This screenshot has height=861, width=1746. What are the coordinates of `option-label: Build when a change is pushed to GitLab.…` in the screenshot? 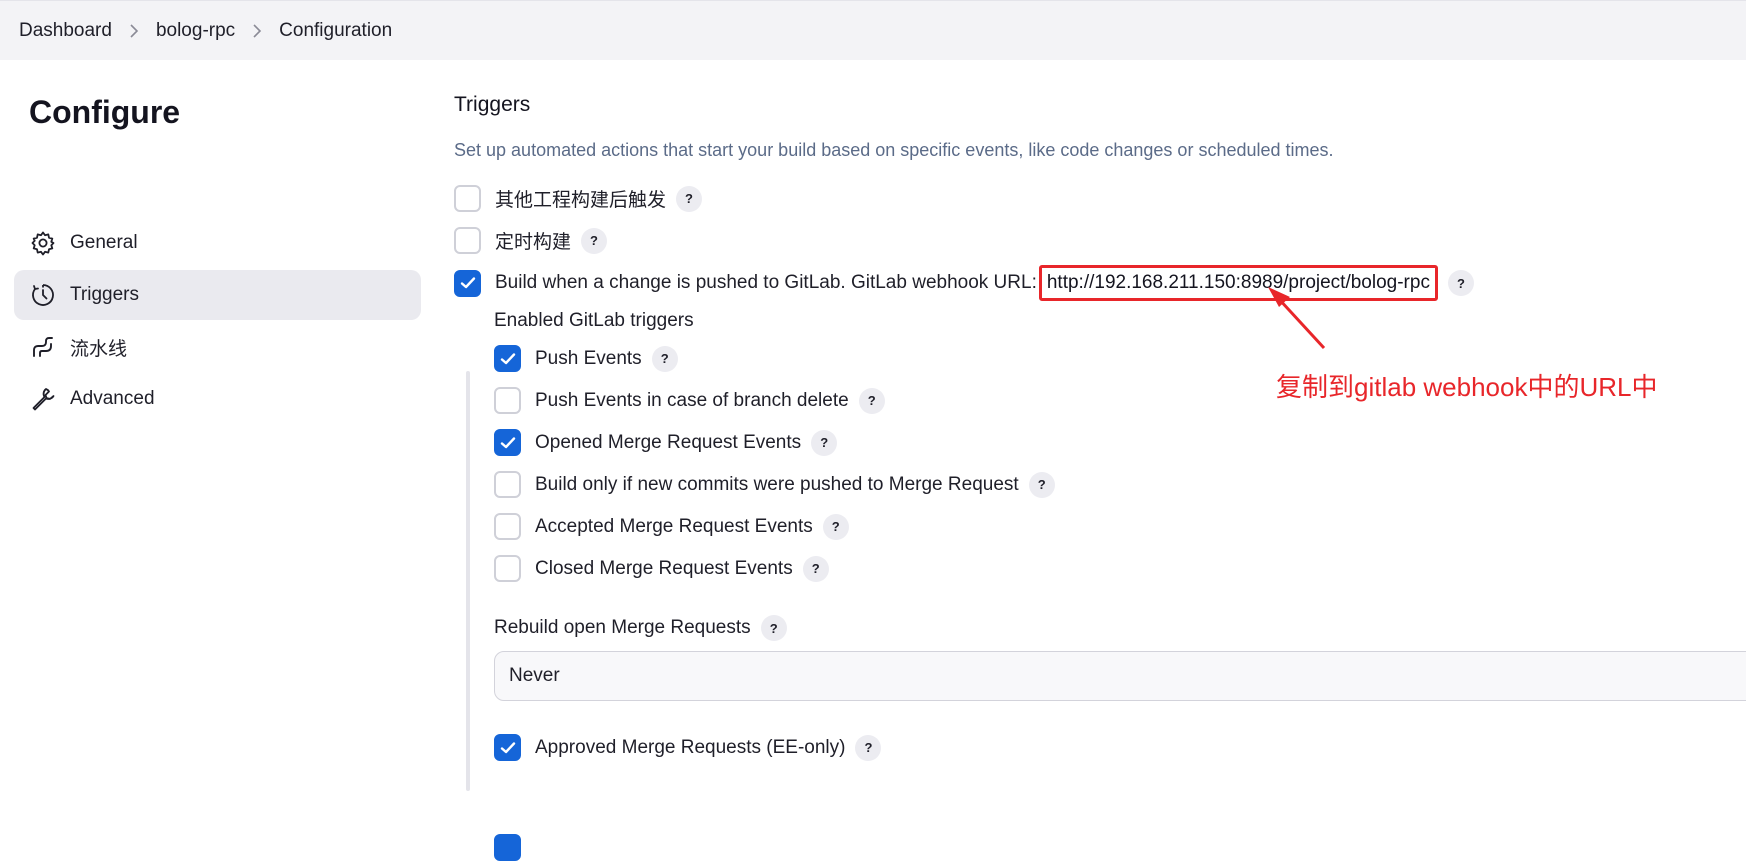 It's located at (766, 282).